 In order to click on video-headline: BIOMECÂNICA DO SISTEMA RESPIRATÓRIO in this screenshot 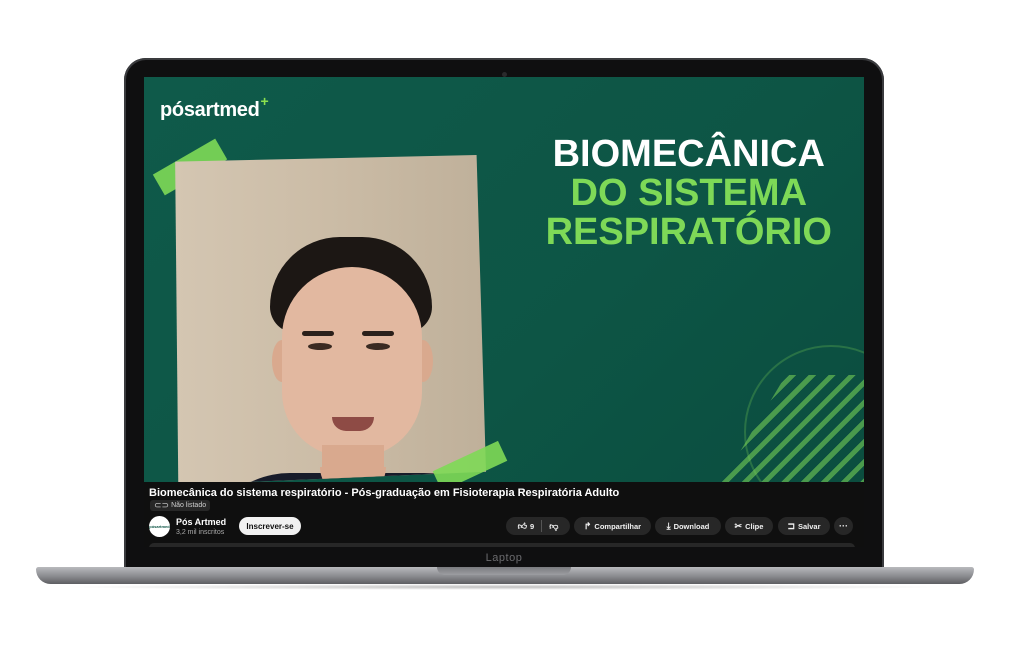, I will do `click(689, 193)`.